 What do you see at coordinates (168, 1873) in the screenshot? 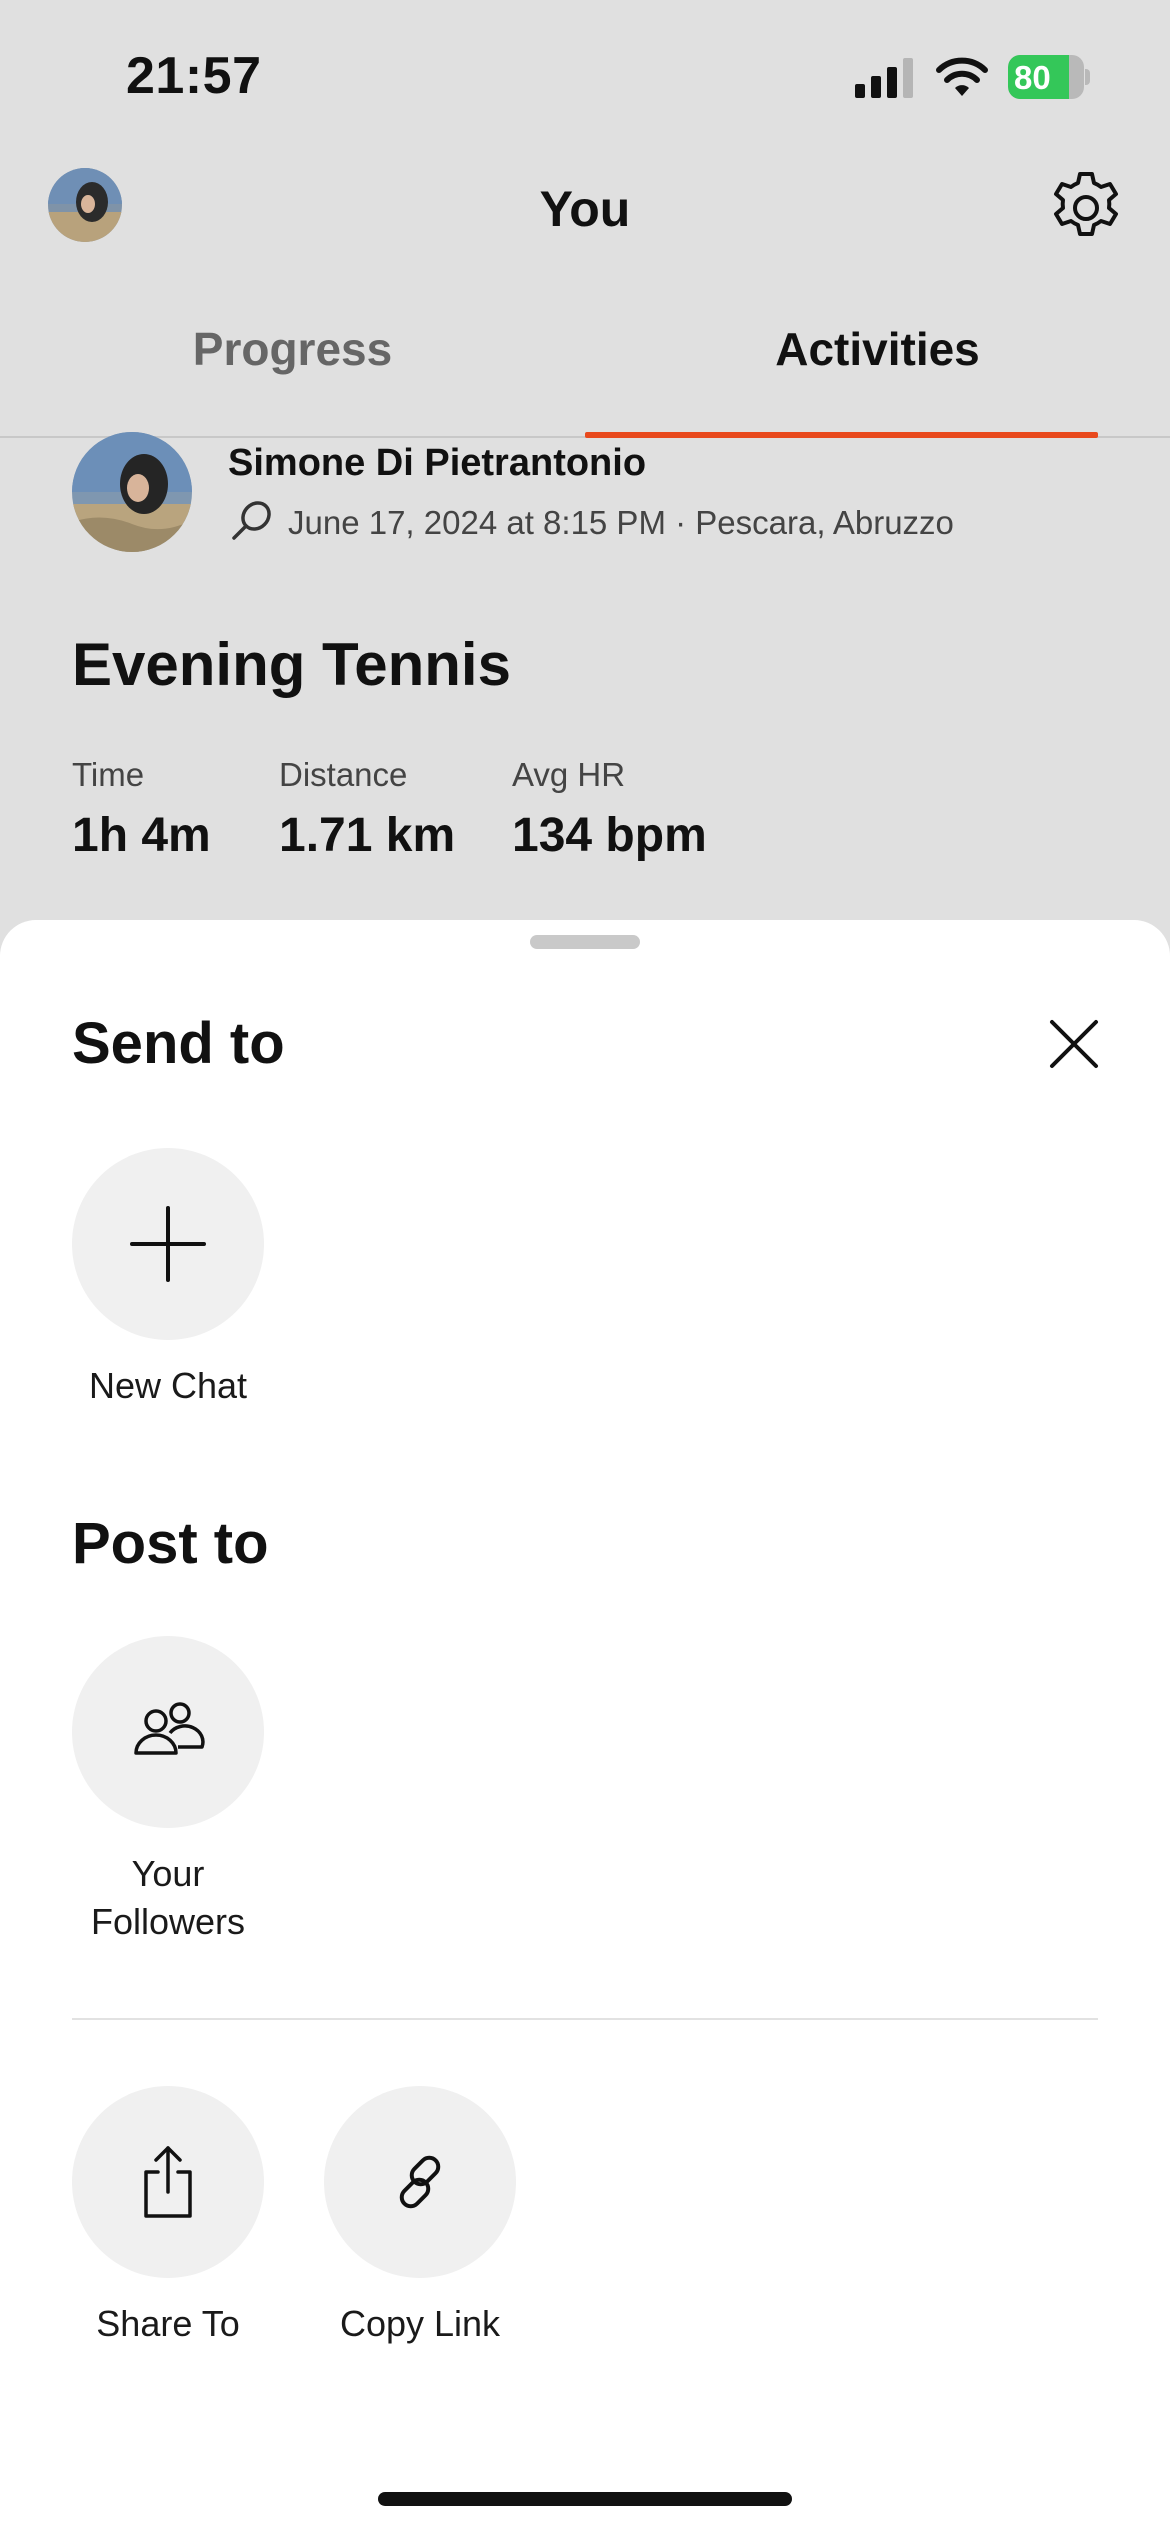
I see `your-followers-label-line1: Your` at bounding box center [168, 1873].